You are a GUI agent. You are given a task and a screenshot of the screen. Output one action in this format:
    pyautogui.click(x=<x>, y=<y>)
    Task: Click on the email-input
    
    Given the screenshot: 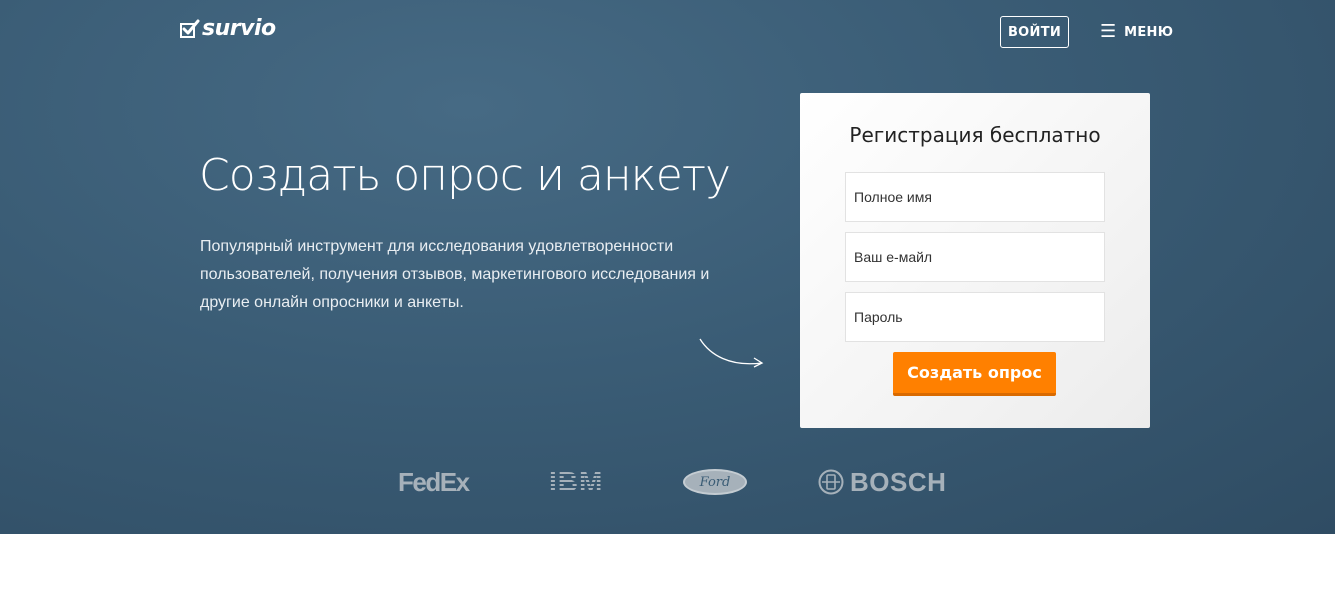 What is the action you would take?
    pyautogui.click(x=975, y=257)
    